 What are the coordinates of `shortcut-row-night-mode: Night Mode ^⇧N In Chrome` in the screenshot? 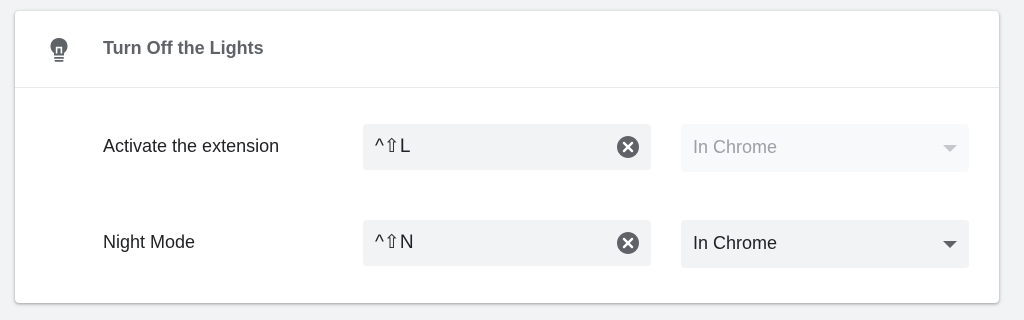 It's located at (507, 244).